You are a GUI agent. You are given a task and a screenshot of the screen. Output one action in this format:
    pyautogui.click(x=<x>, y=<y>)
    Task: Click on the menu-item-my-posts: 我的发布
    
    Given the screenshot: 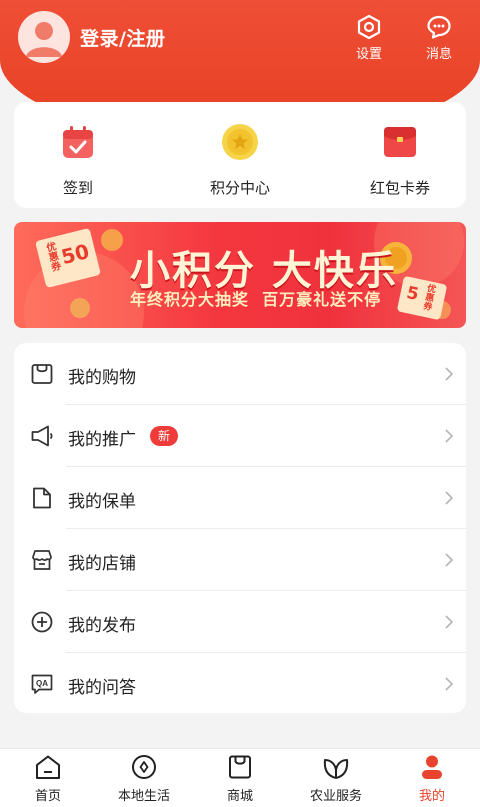 What is the action you would take?
    pyautogui.click(x=240, y=622)
    